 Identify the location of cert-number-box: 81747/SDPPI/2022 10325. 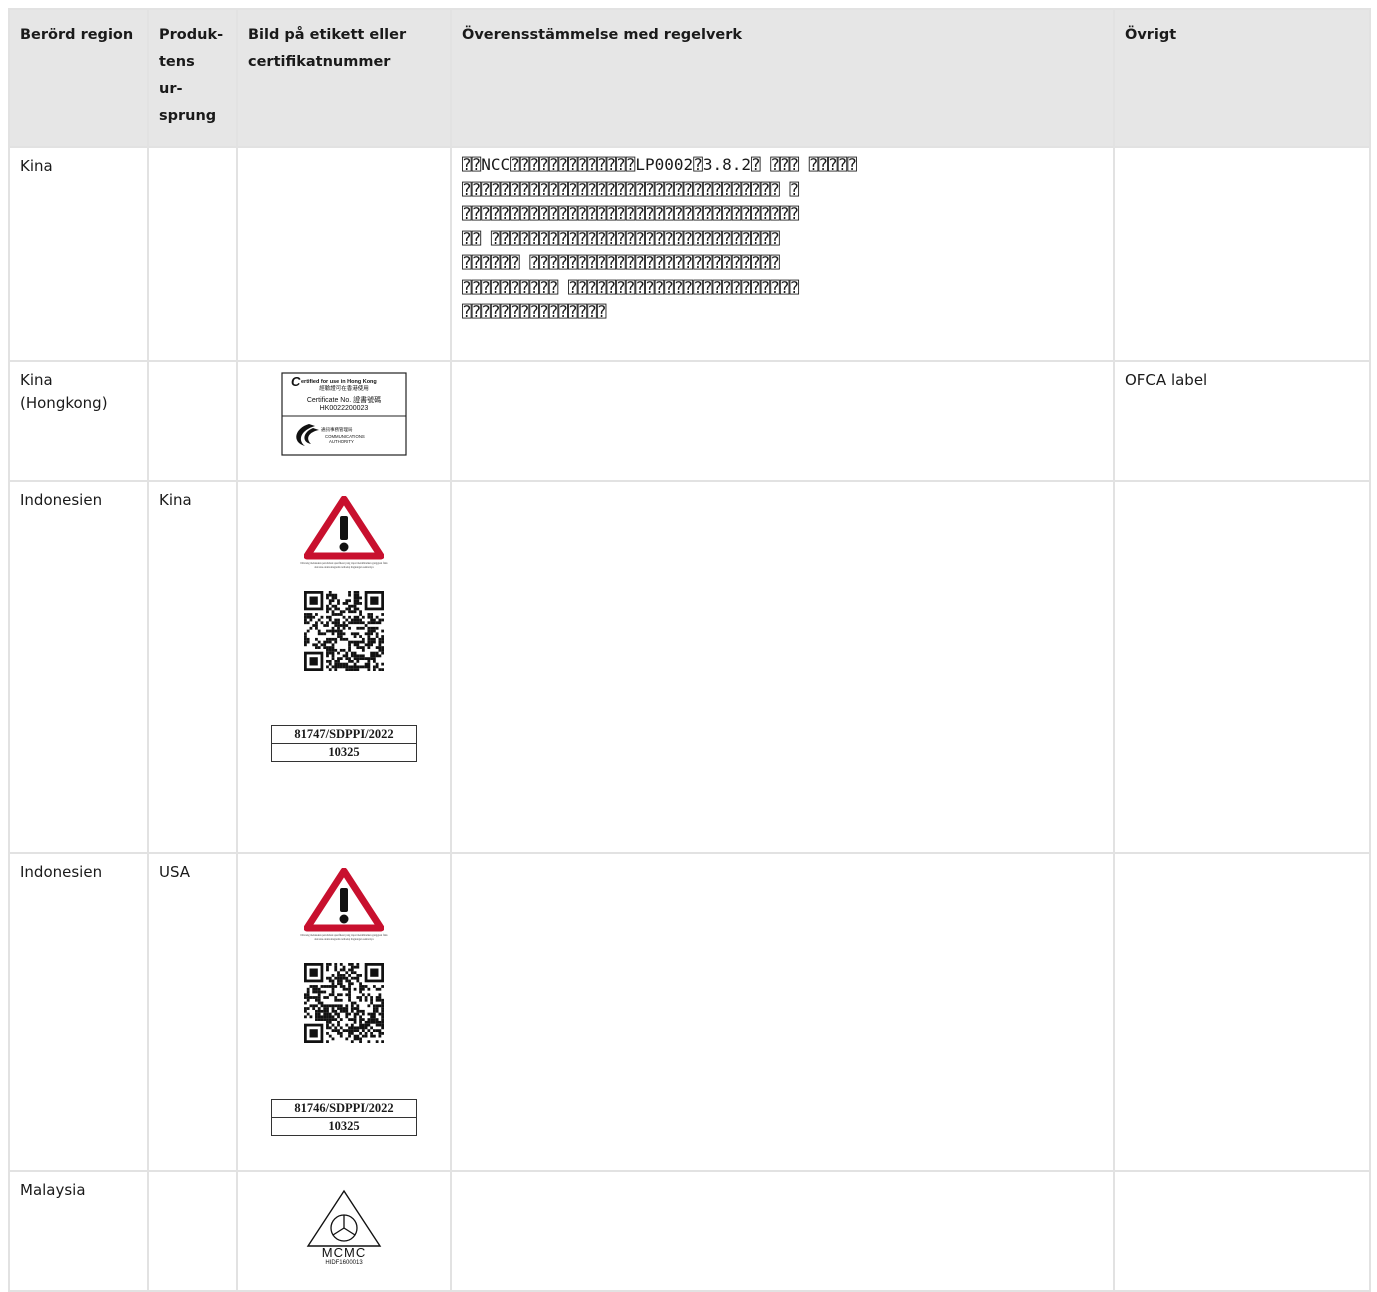
(344, 744).